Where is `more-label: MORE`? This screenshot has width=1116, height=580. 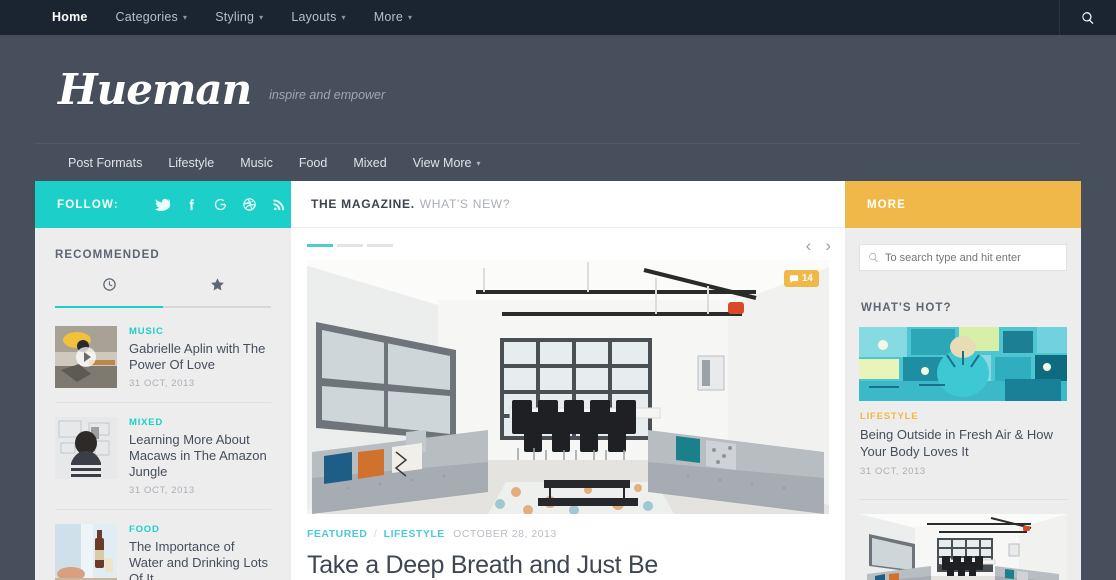 more-label: MORE is located at coordinates (886, 204).